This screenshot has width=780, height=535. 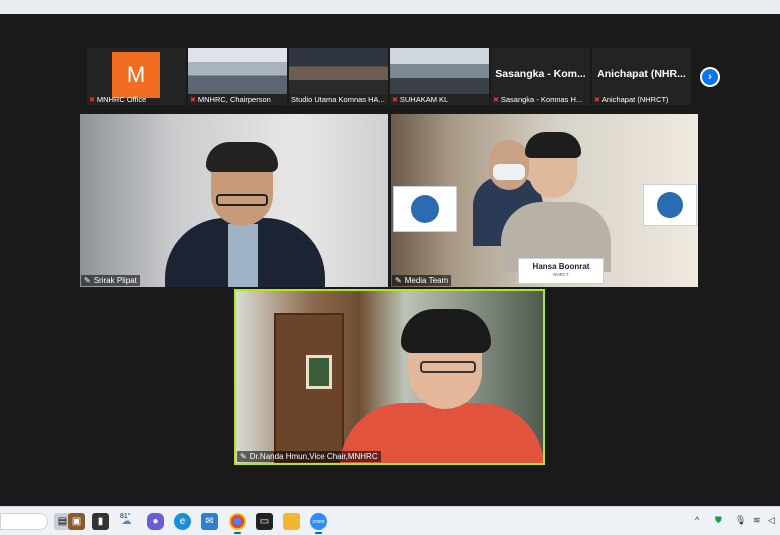 I want to click on zoom-icon: zoom, so click(x=318, y=523).